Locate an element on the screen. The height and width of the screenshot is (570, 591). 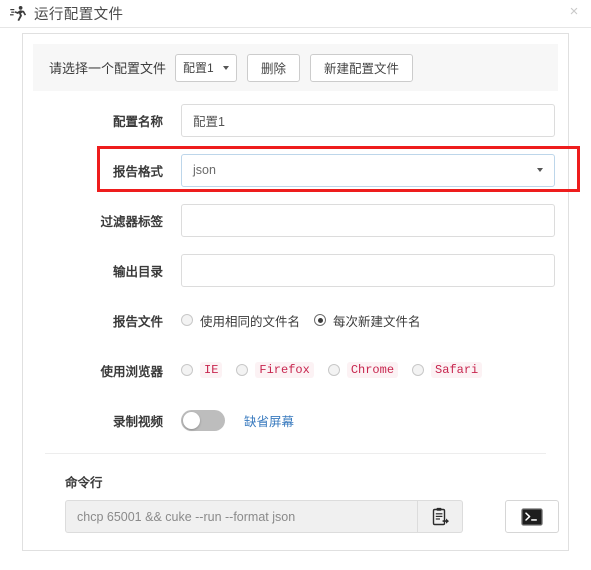
radio-label: 使用相同的文件名 is located at coordinates (250, 321).